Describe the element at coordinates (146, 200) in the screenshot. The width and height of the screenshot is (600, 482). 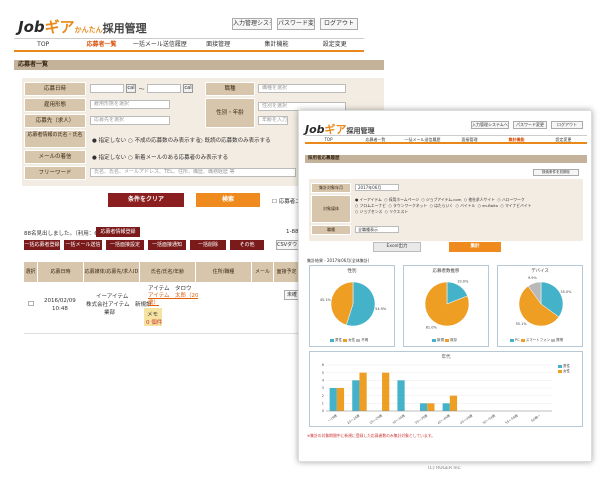
I see `clear-conditions-button: 条件をクリア` at that location.